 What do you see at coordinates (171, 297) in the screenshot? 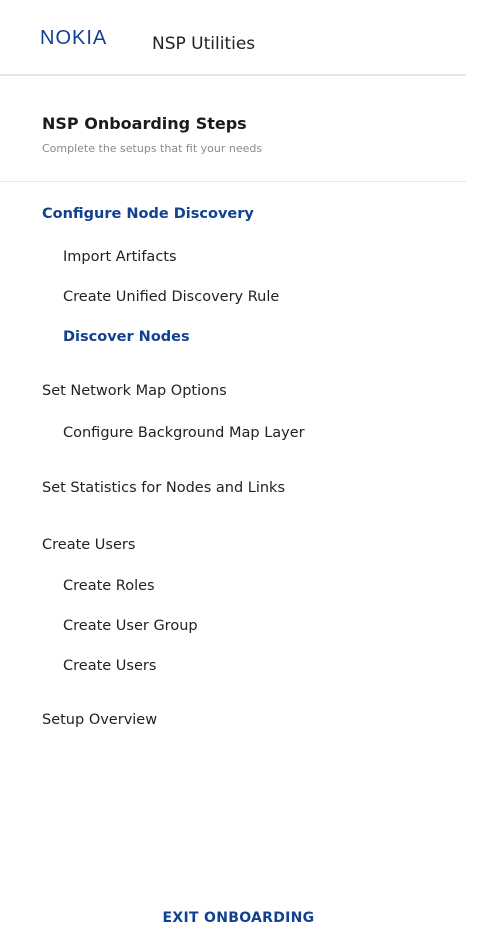
I see `substep-create-unified-discovery-rule: Create Unified Discovery Rule` at bounding box center [171, 297].